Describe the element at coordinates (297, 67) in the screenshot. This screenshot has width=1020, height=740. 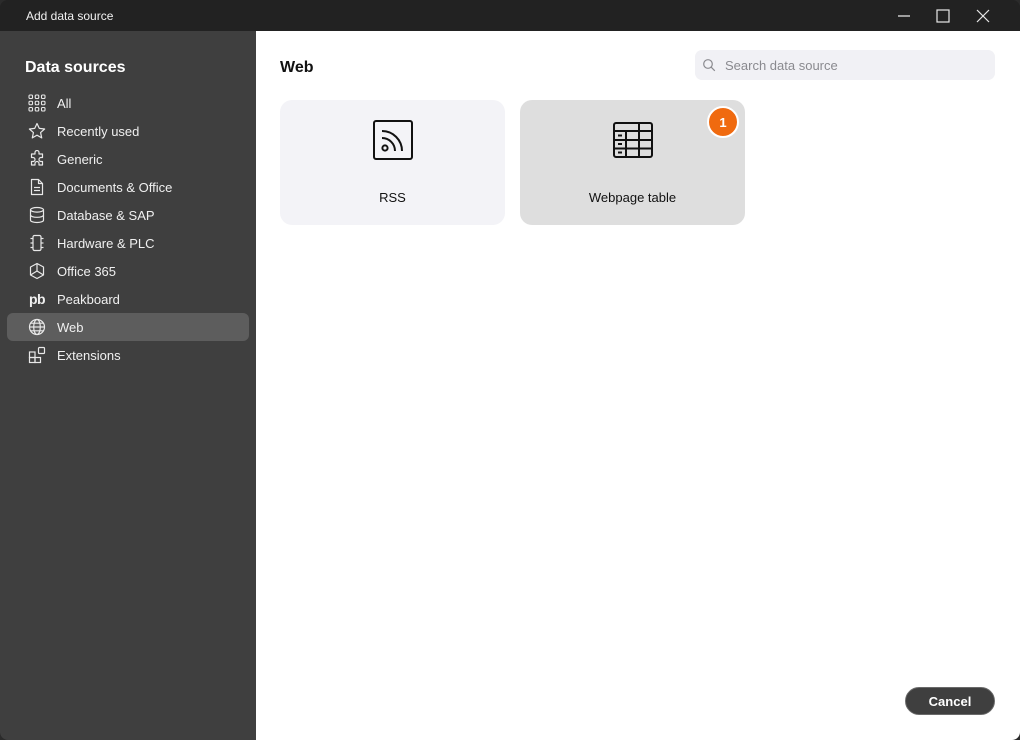
I see `section-title: Web` at that location.